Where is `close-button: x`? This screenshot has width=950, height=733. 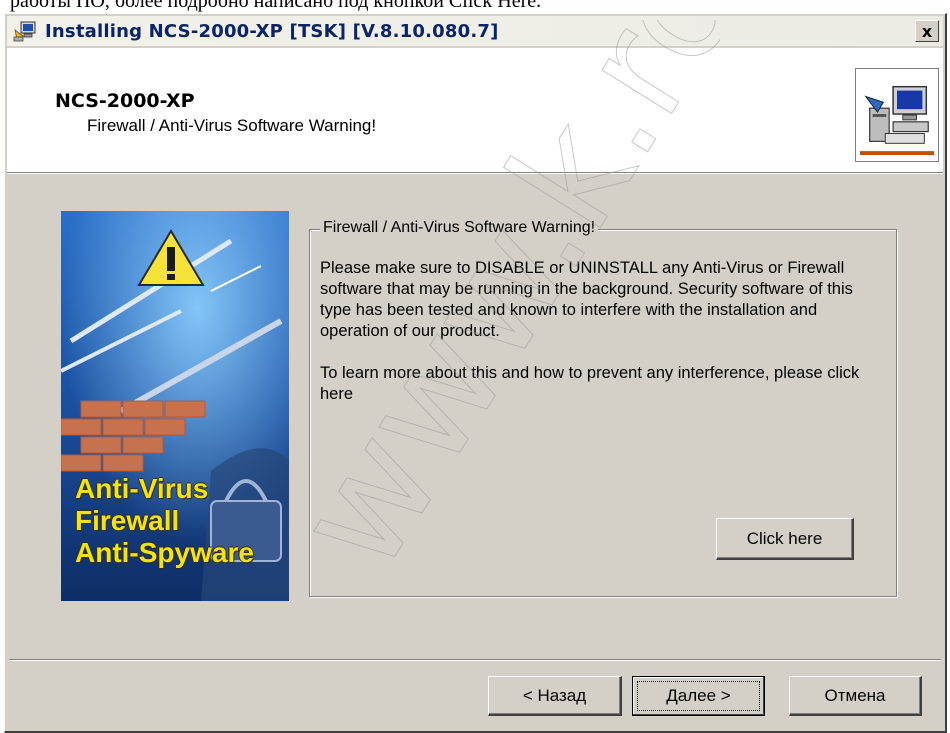 close-button: x is located at coordinates (927, 31).